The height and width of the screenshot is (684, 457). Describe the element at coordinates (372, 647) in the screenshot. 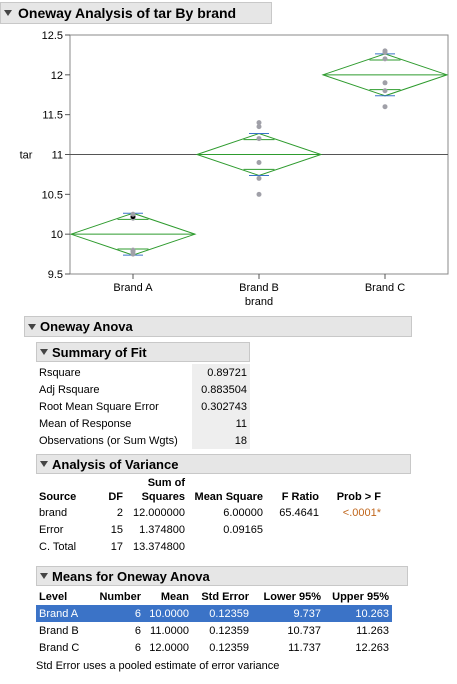

I see `means-upper: 12.263` at that location.